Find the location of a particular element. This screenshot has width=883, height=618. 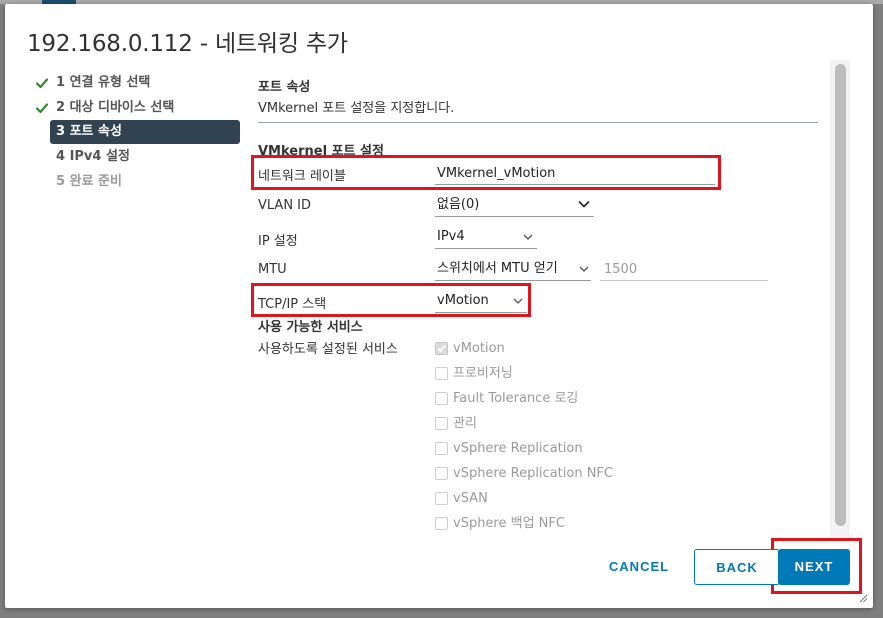

subsection-title: VMkernel 포트 설정 is located at coordinates (321, 151).